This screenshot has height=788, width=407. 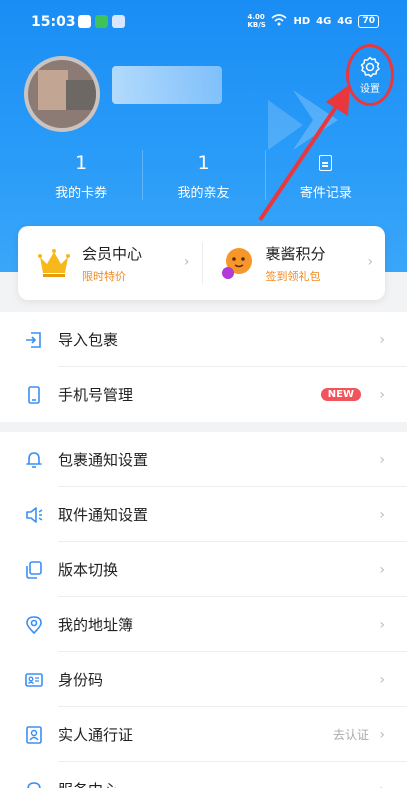 What do you see at coordinates (236, 263) in the screenshot?
I see `mascot-icon` at bounding box center [236, 263].